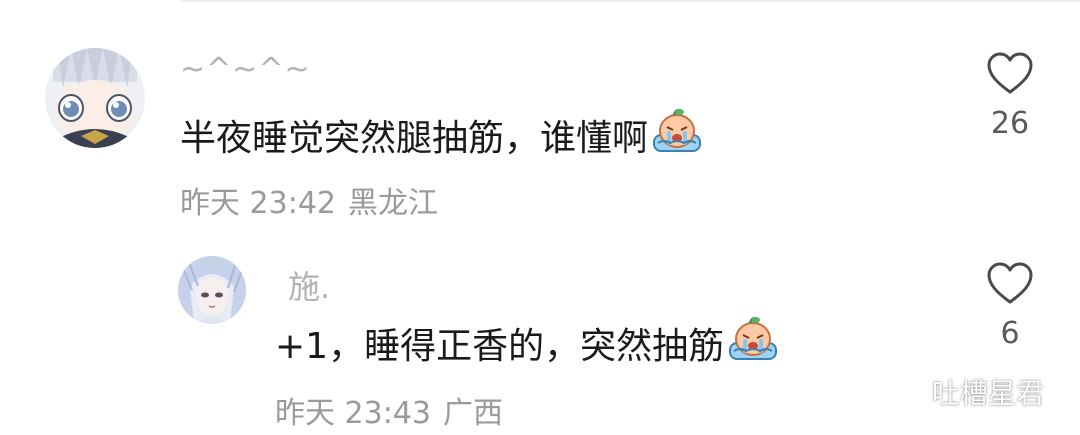 Image resolution: width=1080 pixels, height=435 pixels. What do you see at coordinates (1010, 333) in the screenshot?
I see `like-count: 6` at bounding box center [1010, 333].